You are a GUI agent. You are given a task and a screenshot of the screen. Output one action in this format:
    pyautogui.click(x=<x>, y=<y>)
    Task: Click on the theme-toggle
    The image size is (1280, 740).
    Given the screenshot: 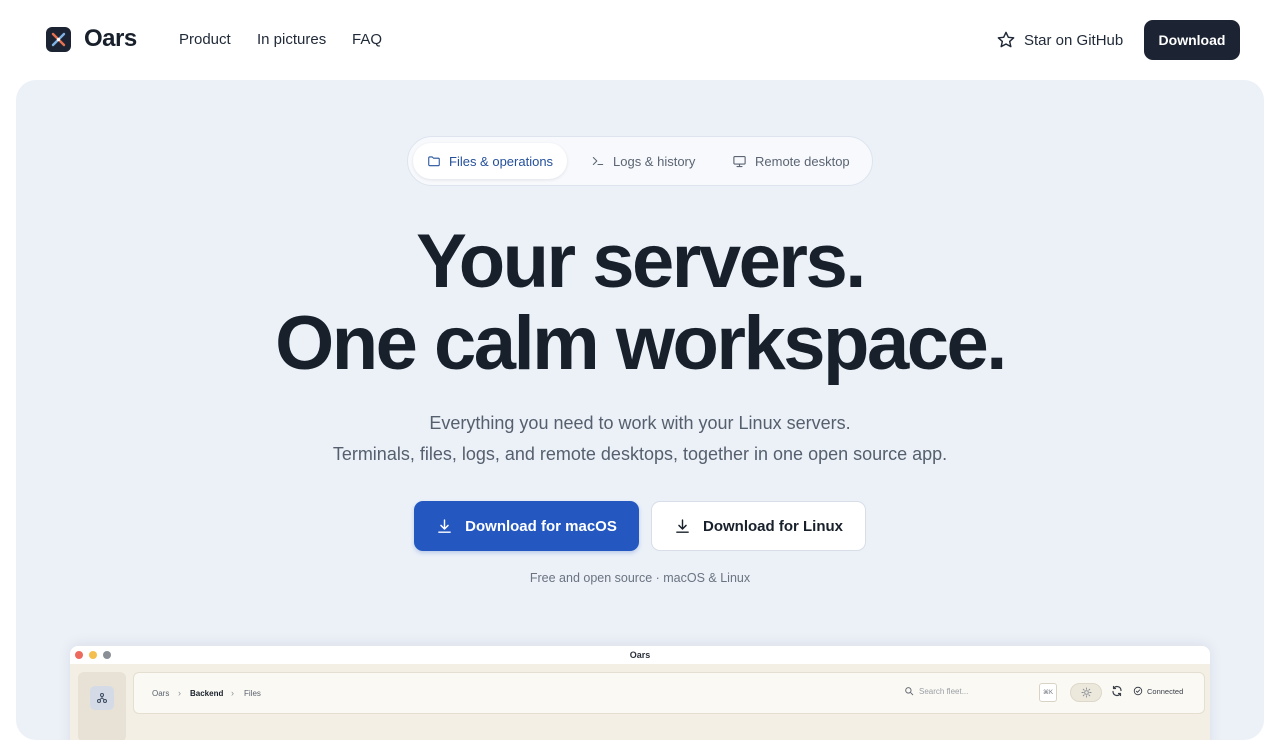 What is the action you would take?
    pyautogui.click(x=1086, y=692)
    